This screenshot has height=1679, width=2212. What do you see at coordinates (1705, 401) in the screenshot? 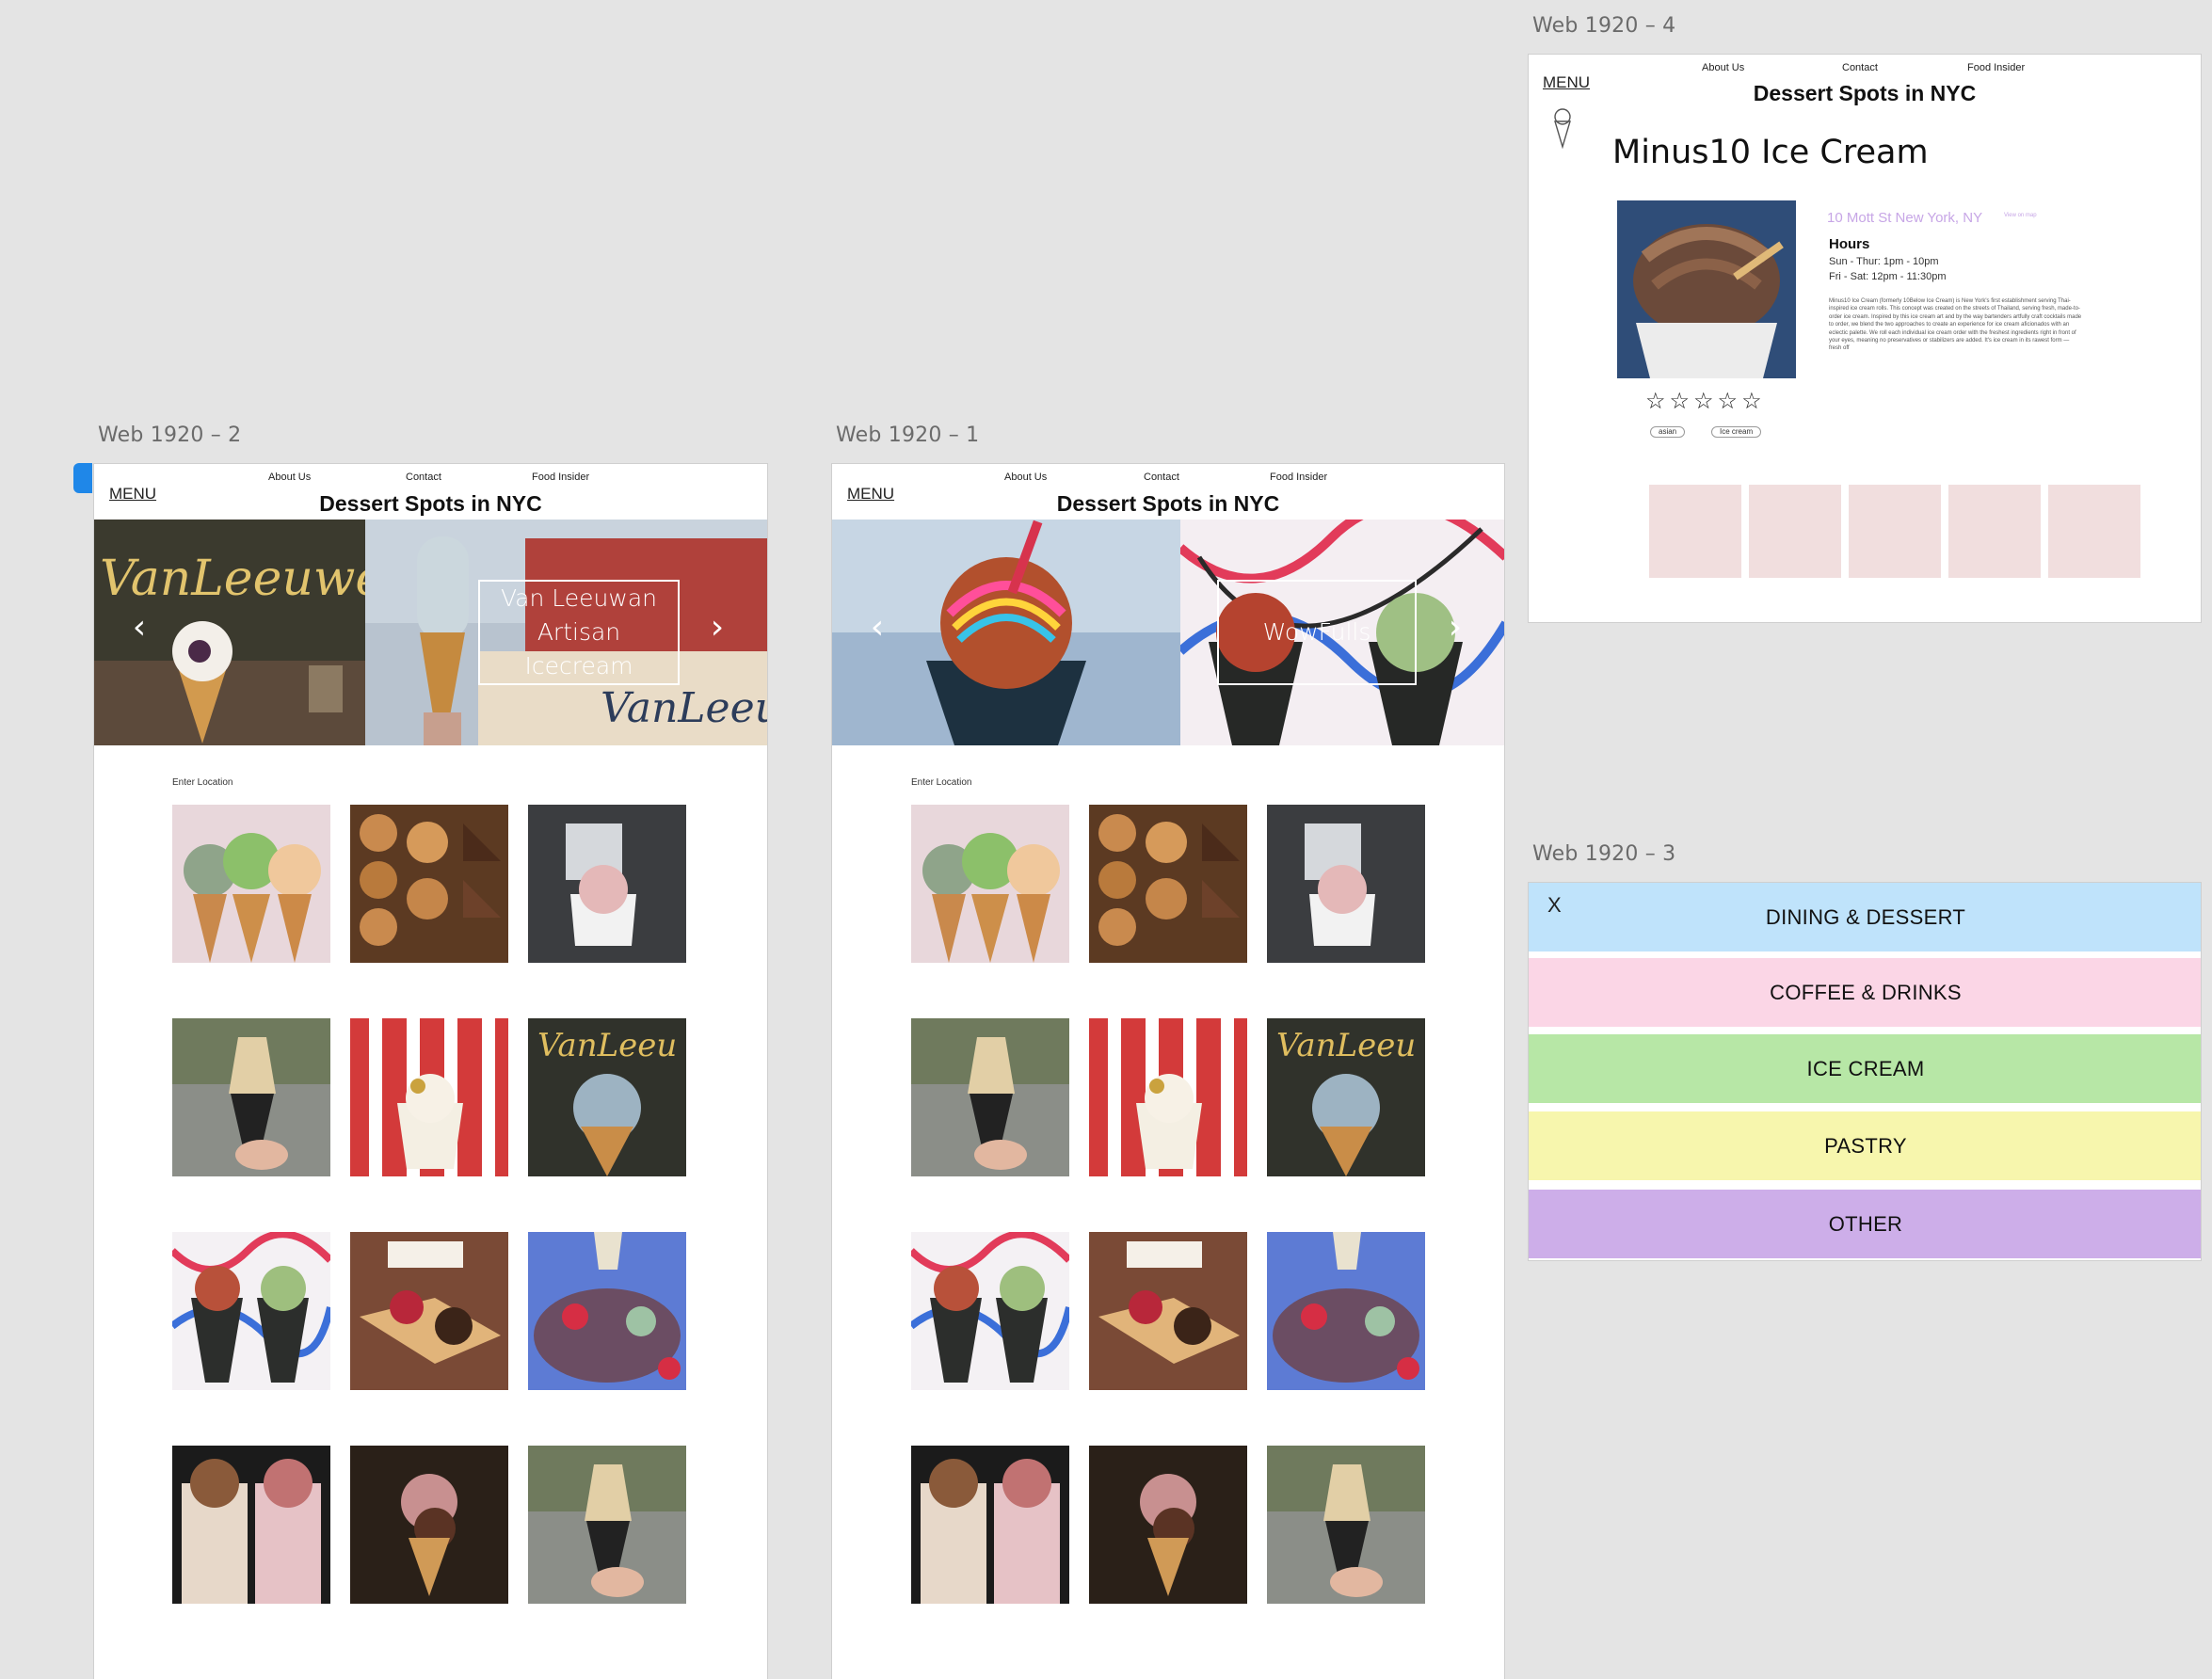
I see `rating-stars: ☆☆☆☆☆` at bounding box center [1705, 401].